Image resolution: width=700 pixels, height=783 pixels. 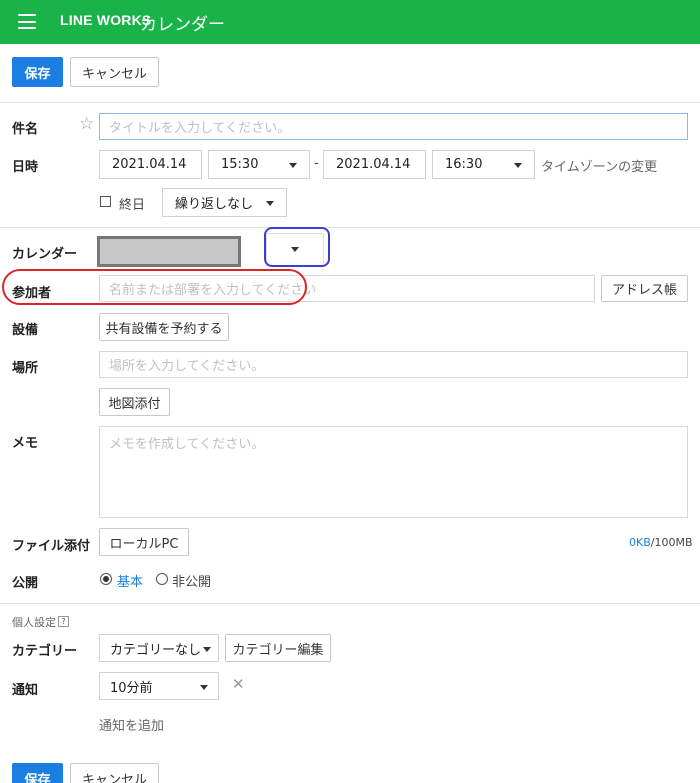 I want to click on category-label: カテゴリー, so click(x=45, y=651).